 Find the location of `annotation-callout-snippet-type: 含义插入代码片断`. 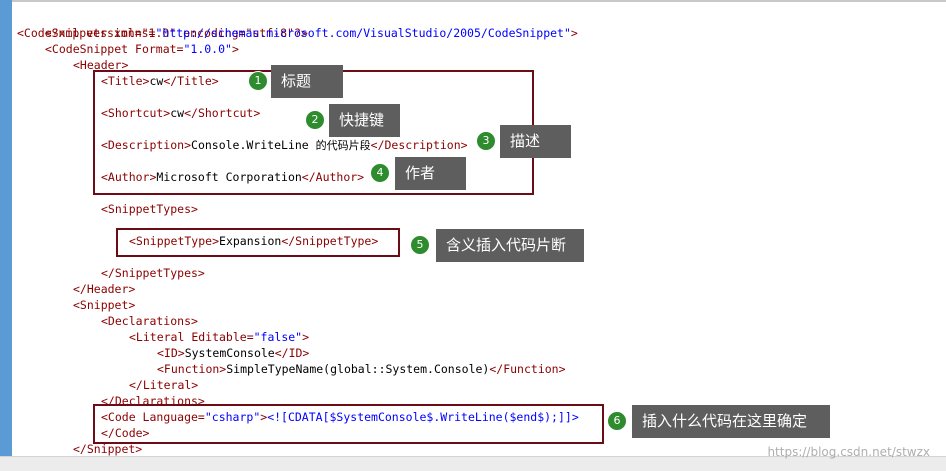

annotation-callout-snippet-type: 含义插入代码片断 is located at coordinates (510, 245).